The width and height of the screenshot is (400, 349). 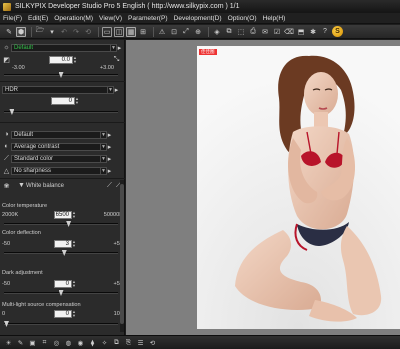 I want to click on panel-scrollbar-thumb, so click(x=122, y=254).